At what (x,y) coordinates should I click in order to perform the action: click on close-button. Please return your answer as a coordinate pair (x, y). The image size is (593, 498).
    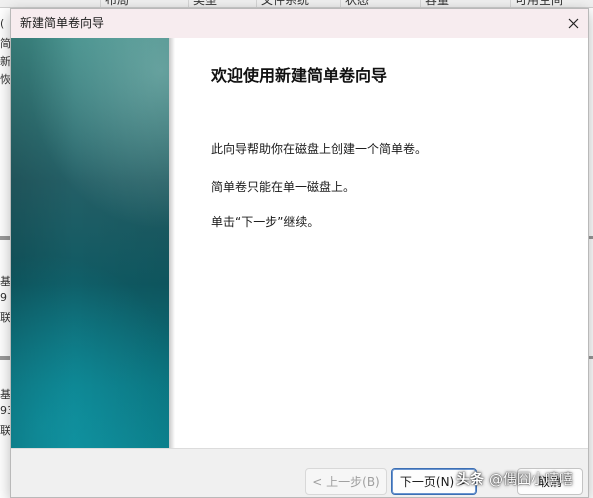
    Looking at the image, I should click on (573, 23).